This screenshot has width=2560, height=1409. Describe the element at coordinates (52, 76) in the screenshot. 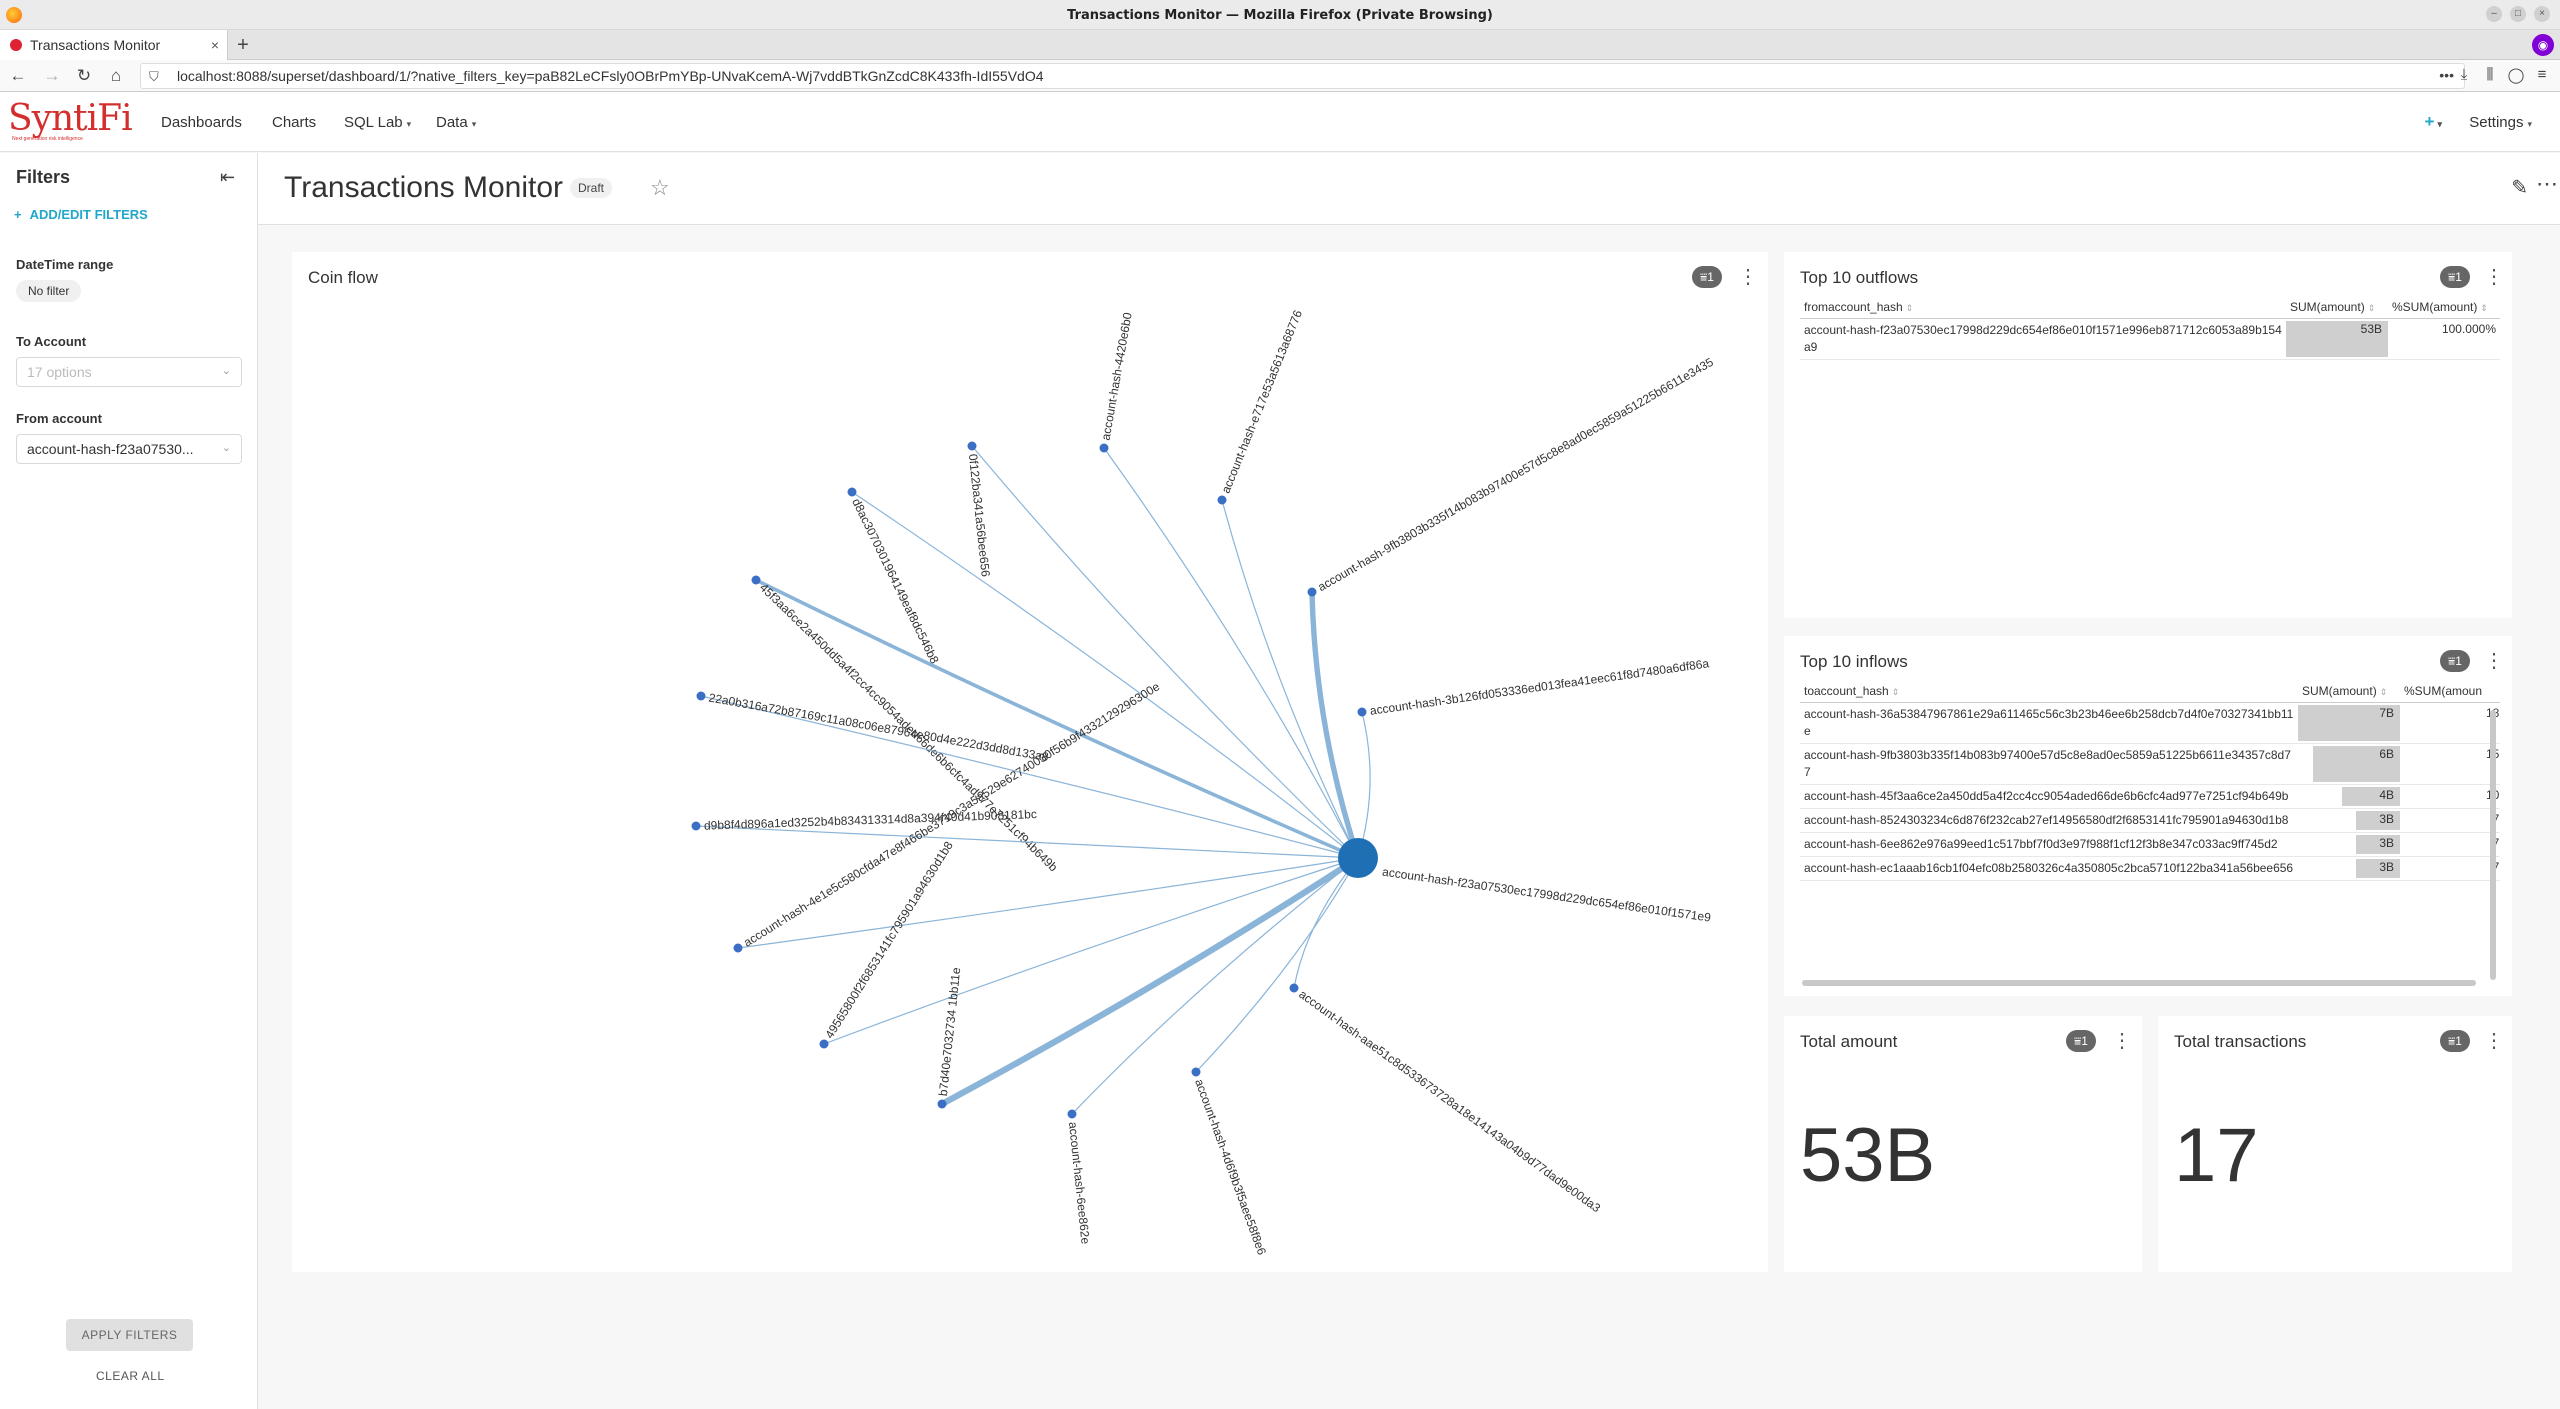

I see `forward-icon: →` at that location.